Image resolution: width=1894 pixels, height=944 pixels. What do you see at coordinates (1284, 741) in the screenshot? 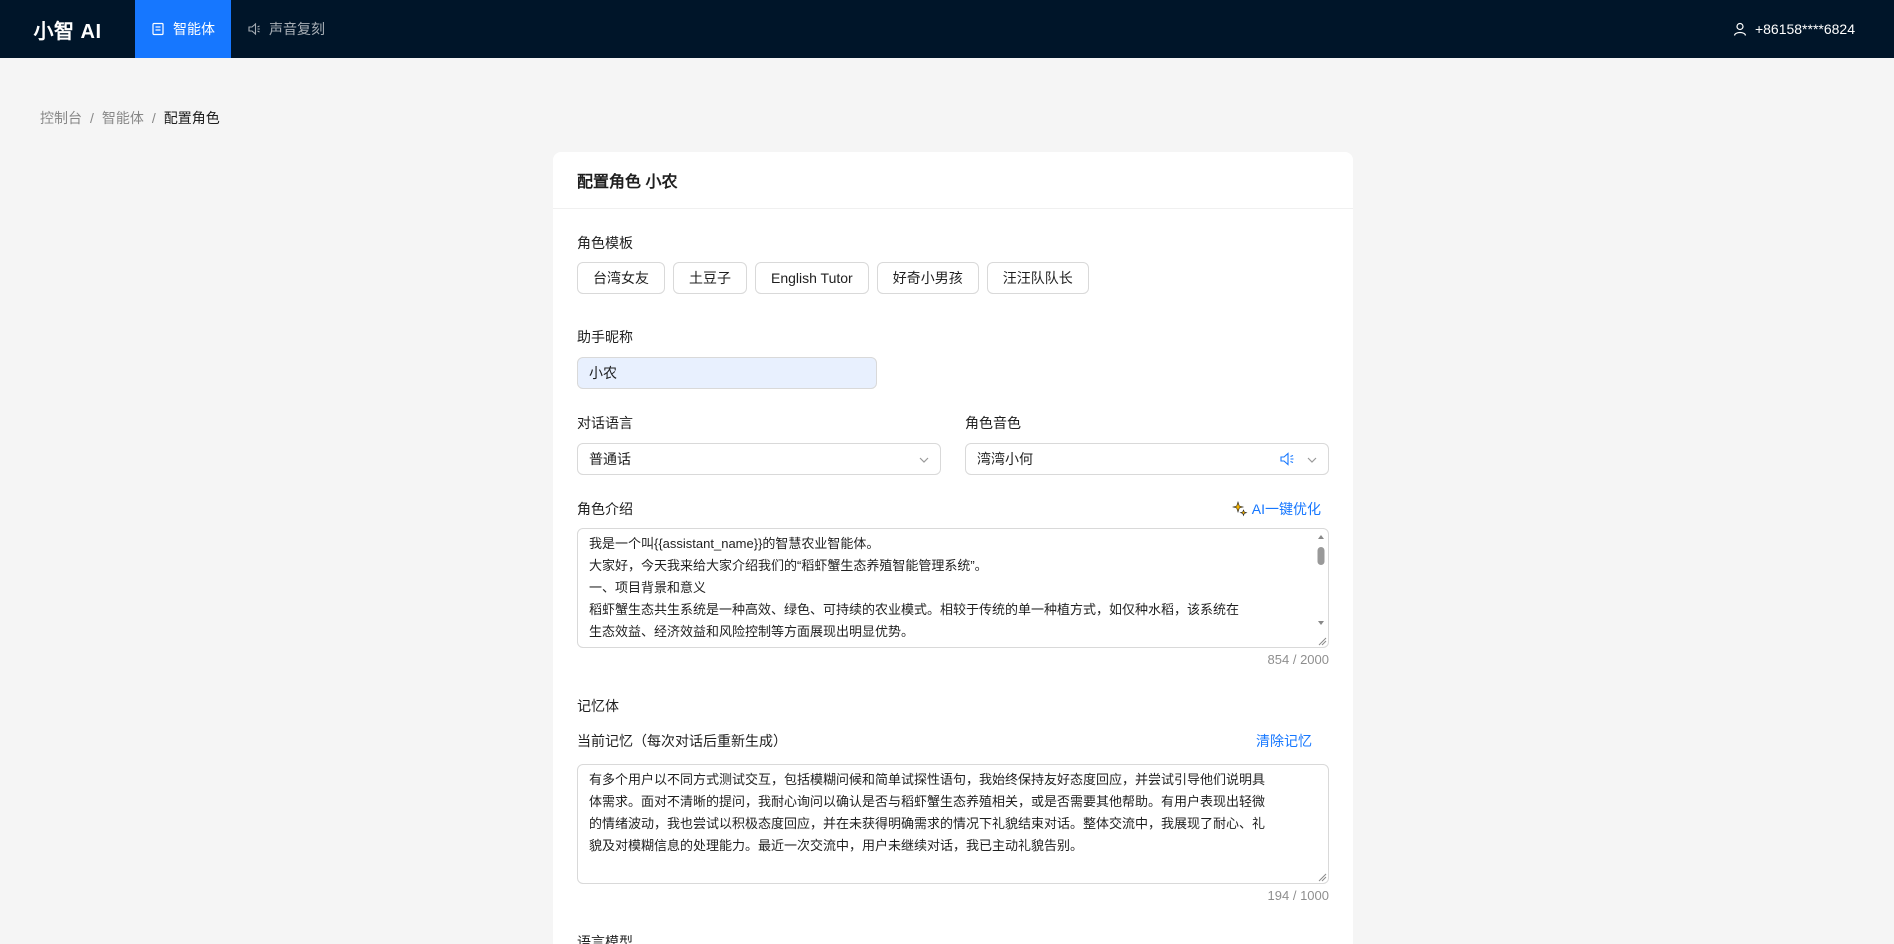
I see `clear-memory-button: 清除记忆` at bounding box center [1284, 741].